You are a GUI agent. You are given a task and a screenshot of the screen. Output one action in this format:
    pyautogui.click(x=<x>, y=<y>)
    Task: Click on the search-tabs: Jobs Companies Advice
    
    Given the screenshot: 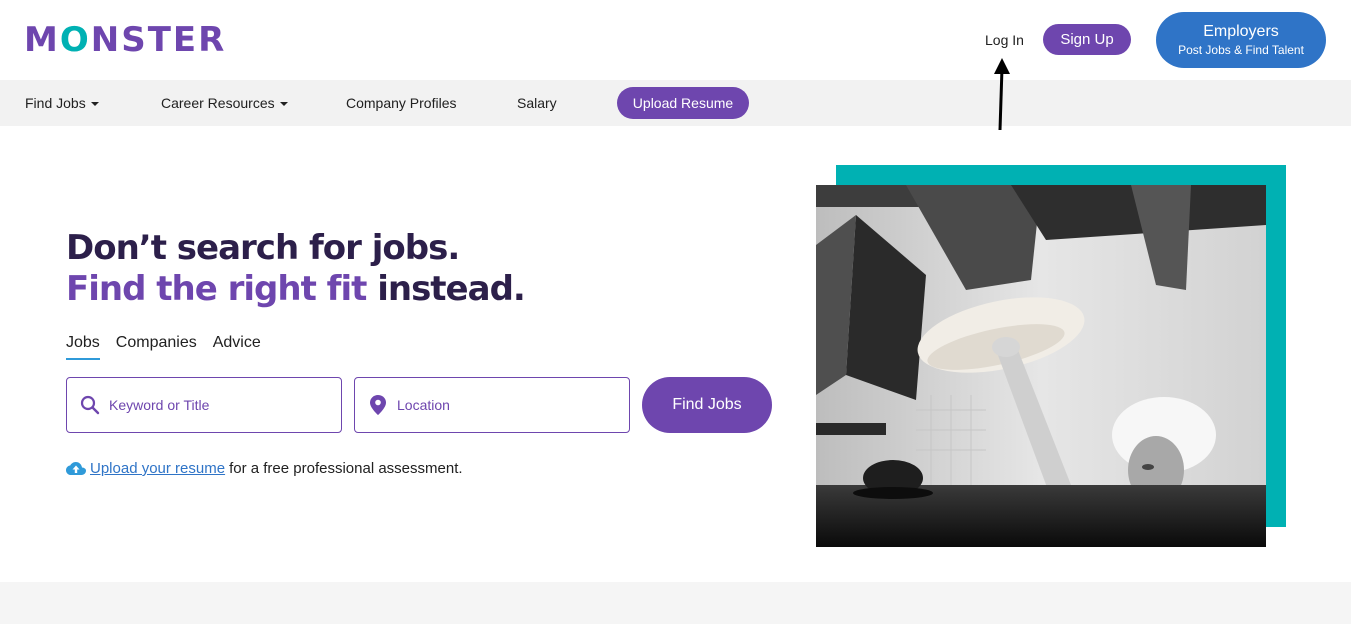 What is the action you would take?
    pyautogui.click(x=163, y=347)
    